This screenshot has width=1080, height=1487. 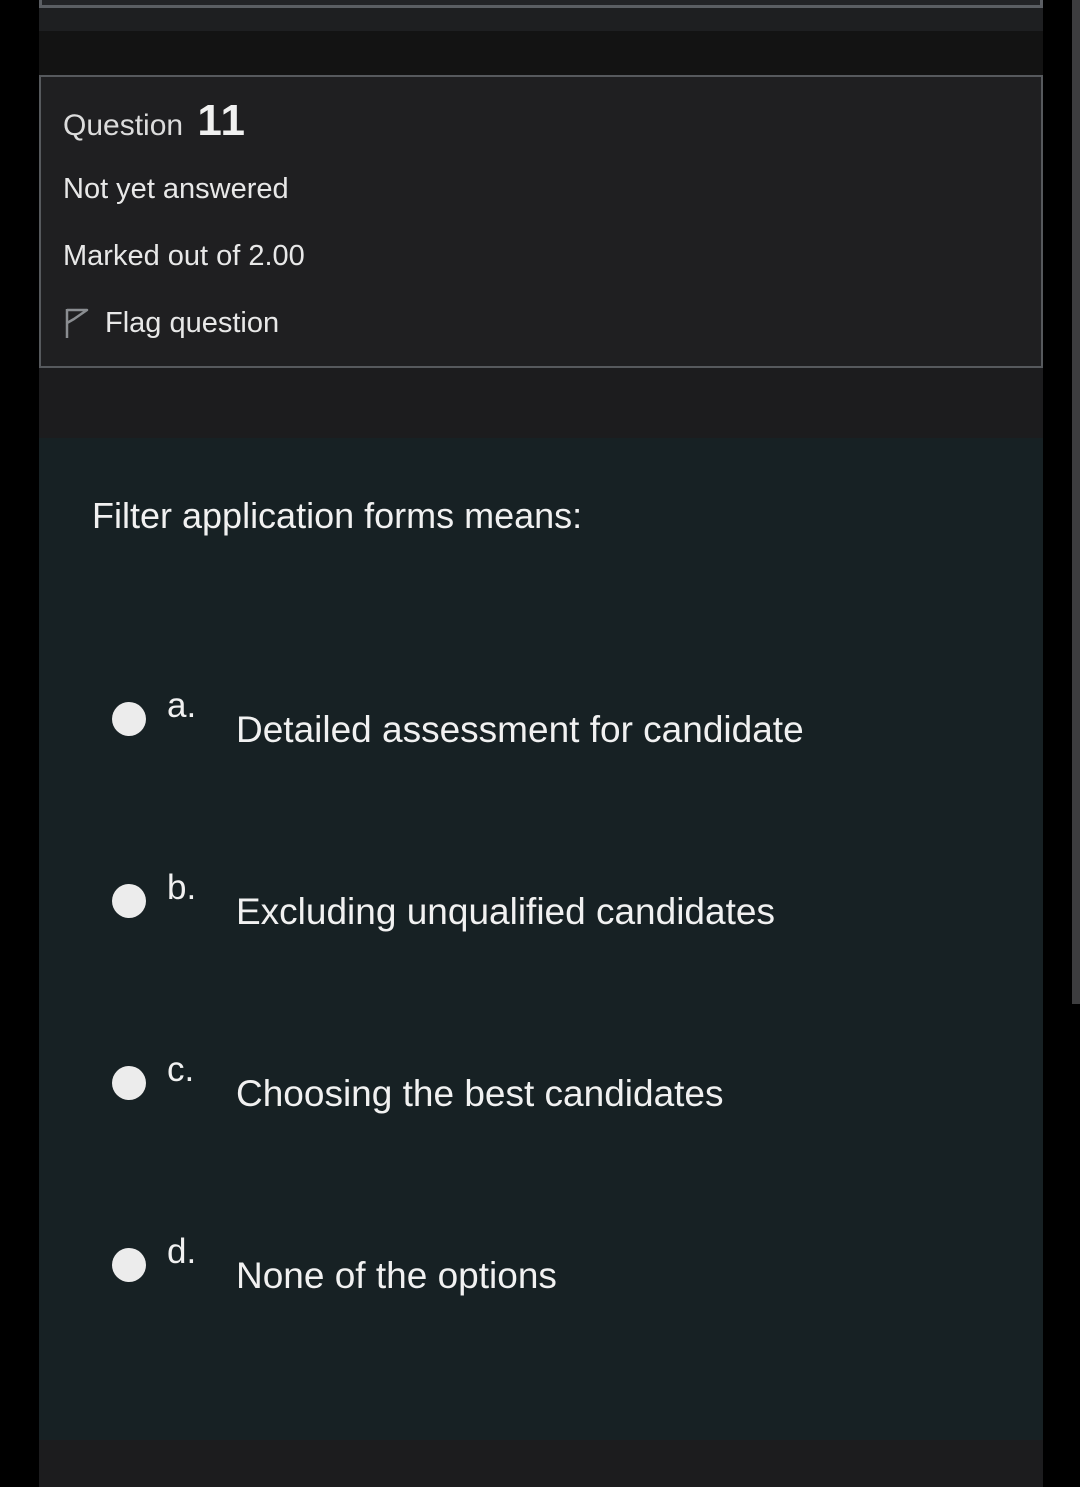 I want to click on answer-letter: d., so click(x=182, y=1251).